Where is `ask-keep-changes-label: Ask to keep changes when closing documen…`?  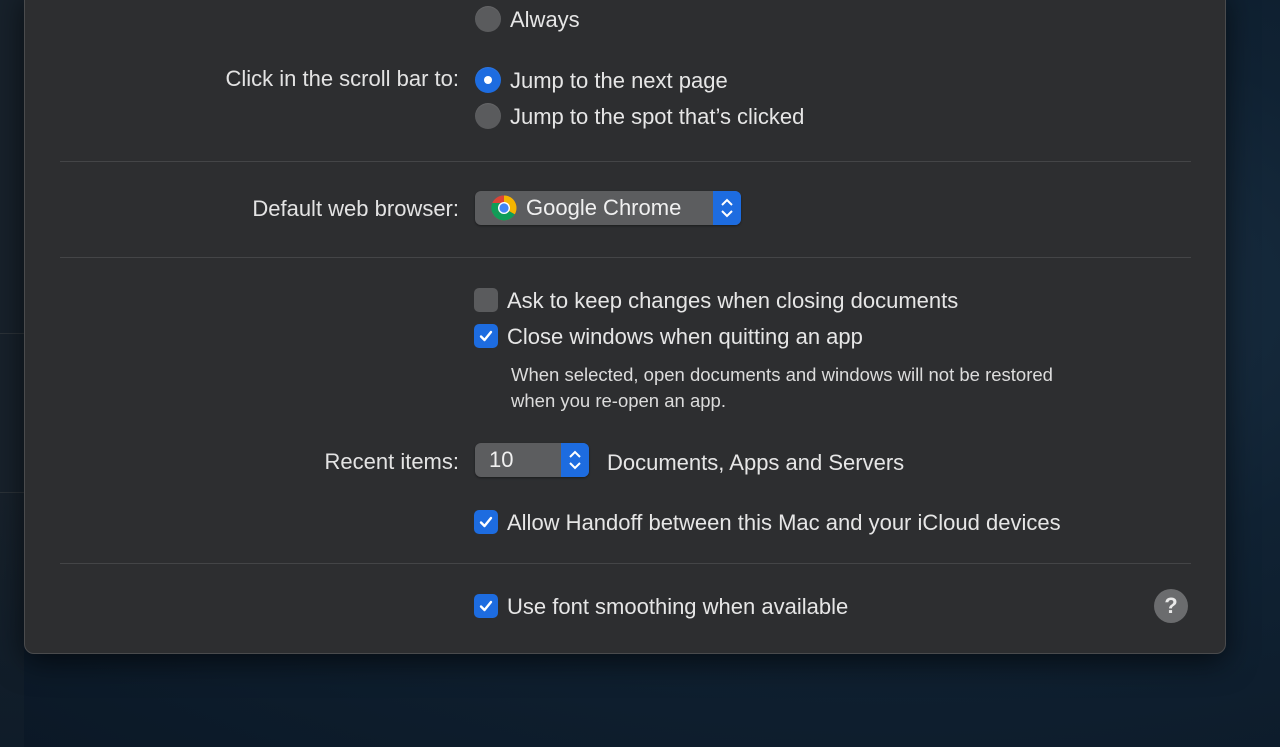
ask-keep-changes-label: Ask to keep changes when closing documen… is located at coordinates (733, 300).